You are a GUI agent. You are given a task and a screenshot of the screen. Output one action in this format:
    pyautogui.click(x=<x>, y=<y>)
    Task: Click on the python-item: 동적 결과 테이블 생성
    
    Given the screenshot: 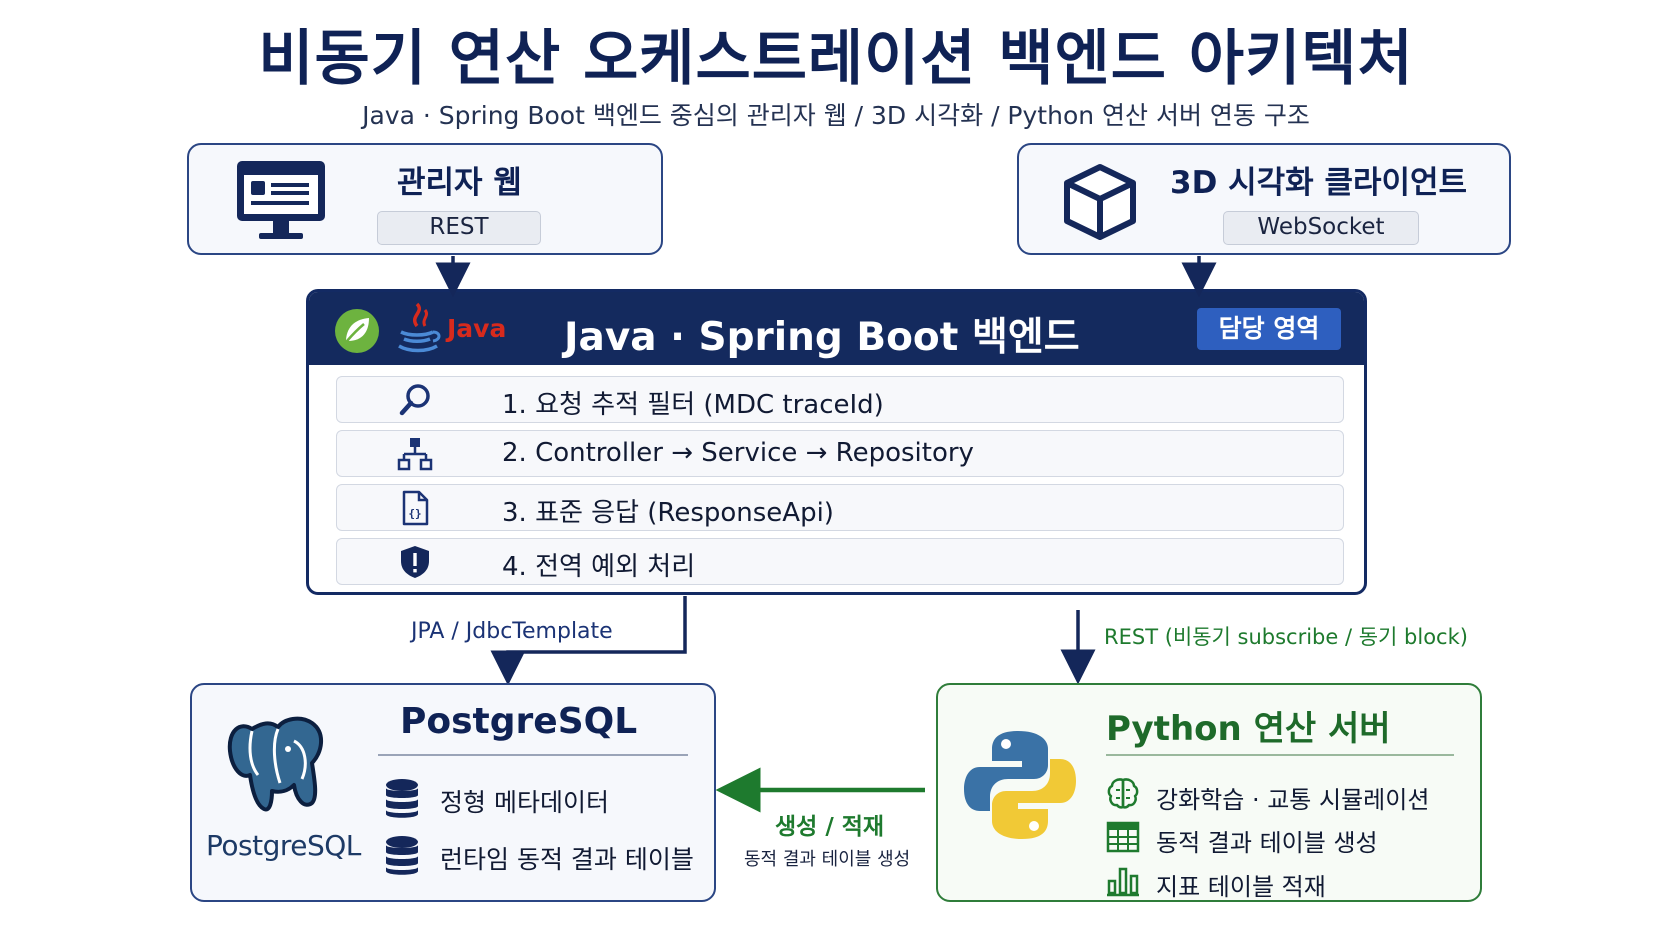 What is the action you would take?
    pyautogui.click(x=1267, y=843)
    